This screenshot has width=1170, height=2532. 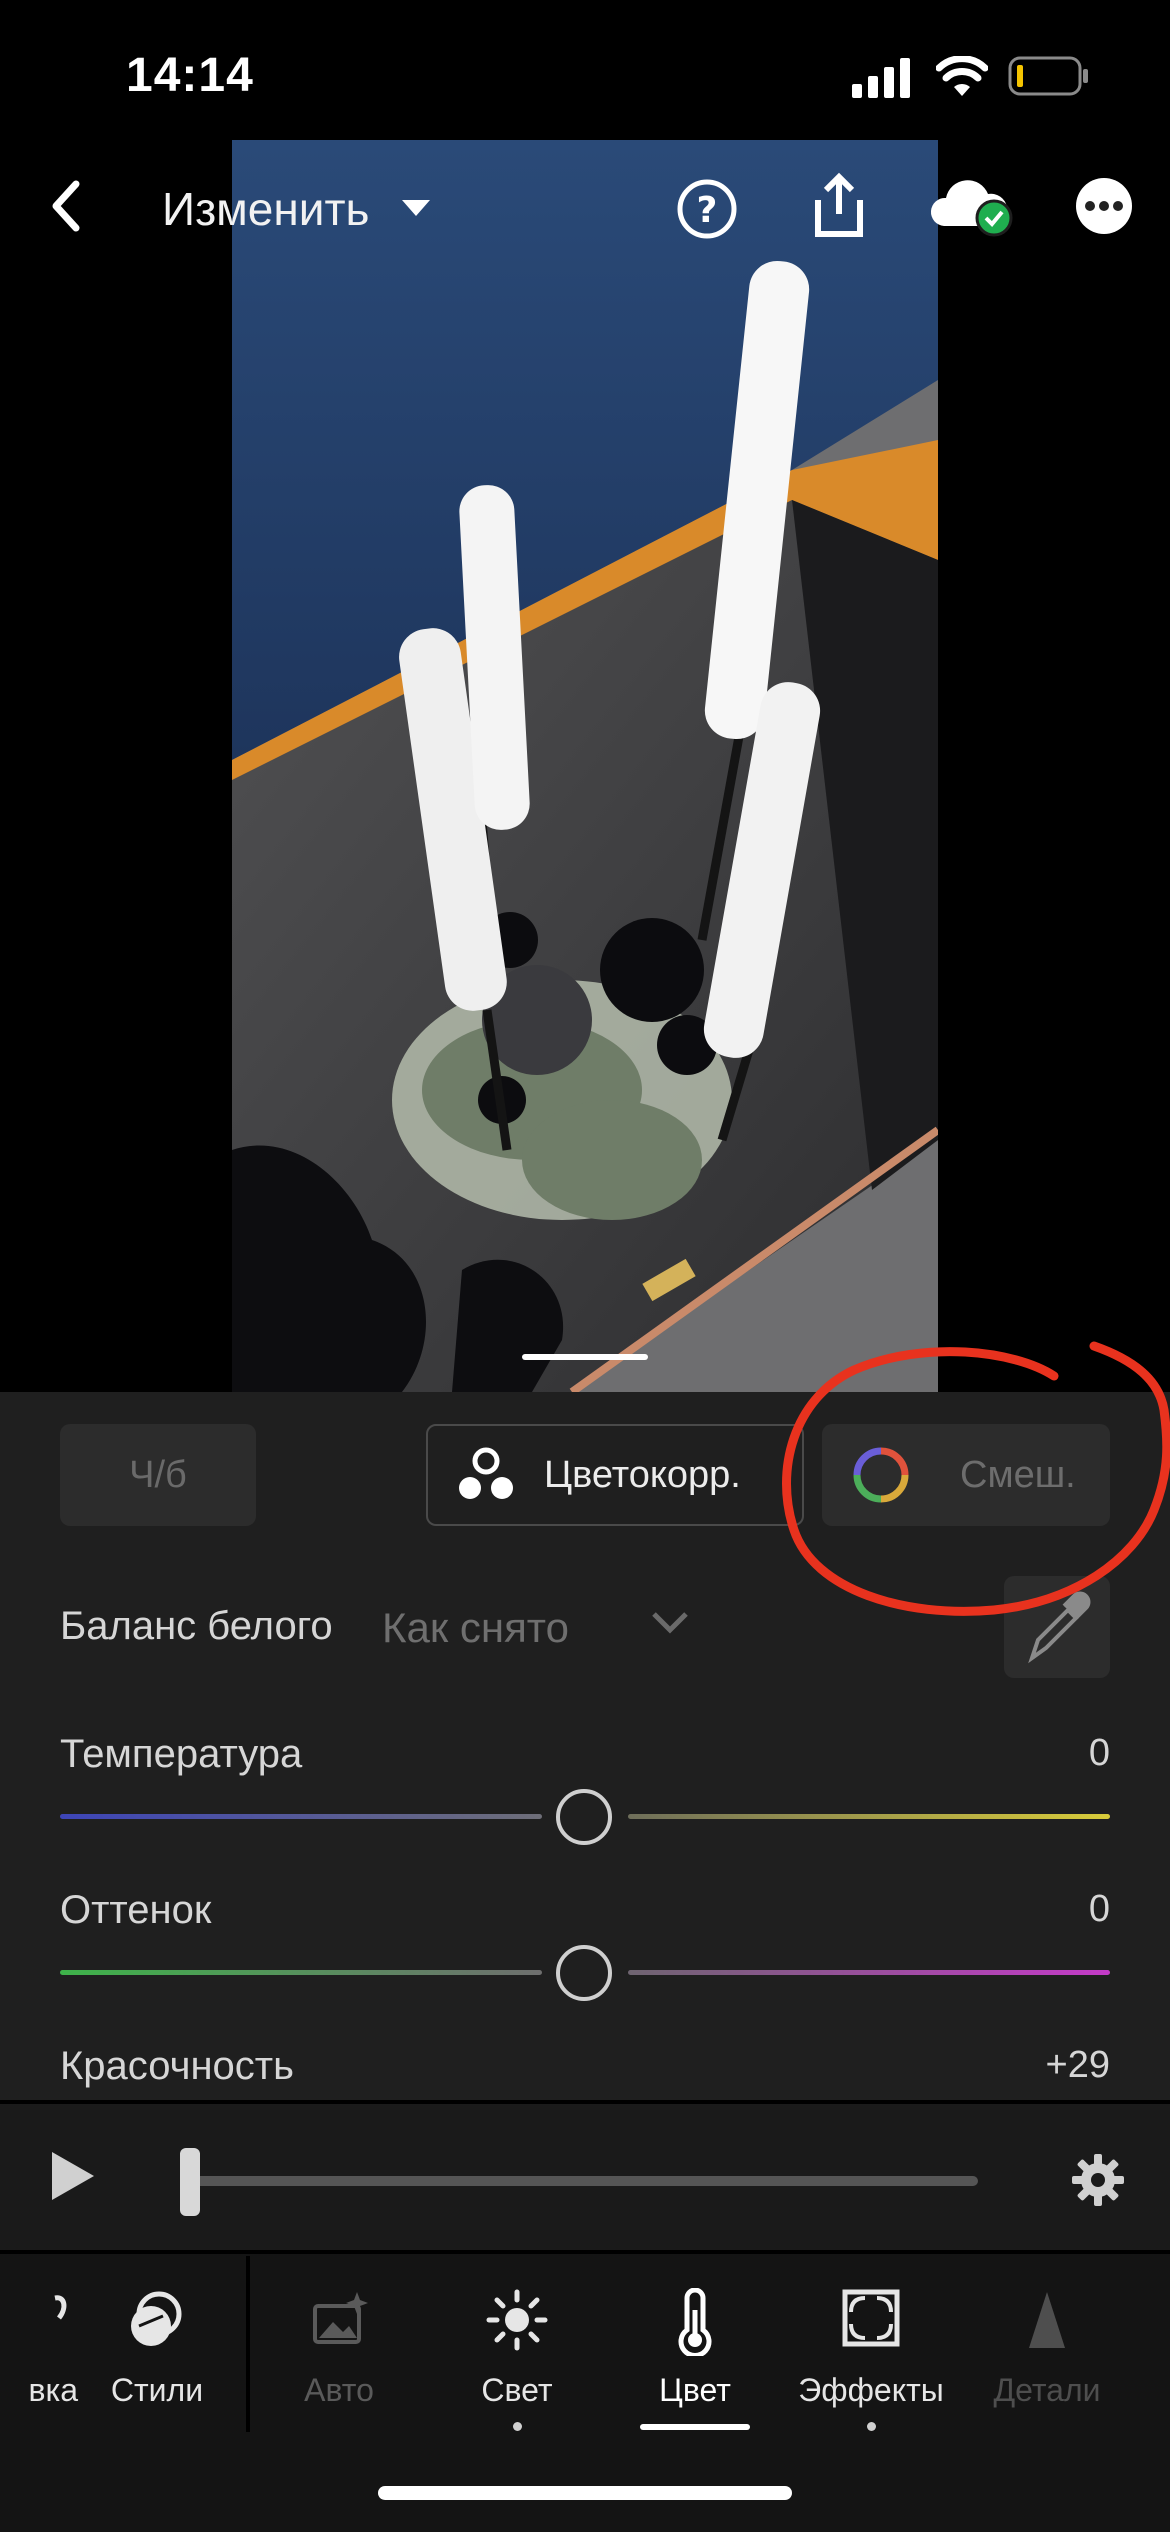 What do you see at coordinates (517, 2322) in the screenshot?
I see `sun-icon` at bounding box center [517, 2322].